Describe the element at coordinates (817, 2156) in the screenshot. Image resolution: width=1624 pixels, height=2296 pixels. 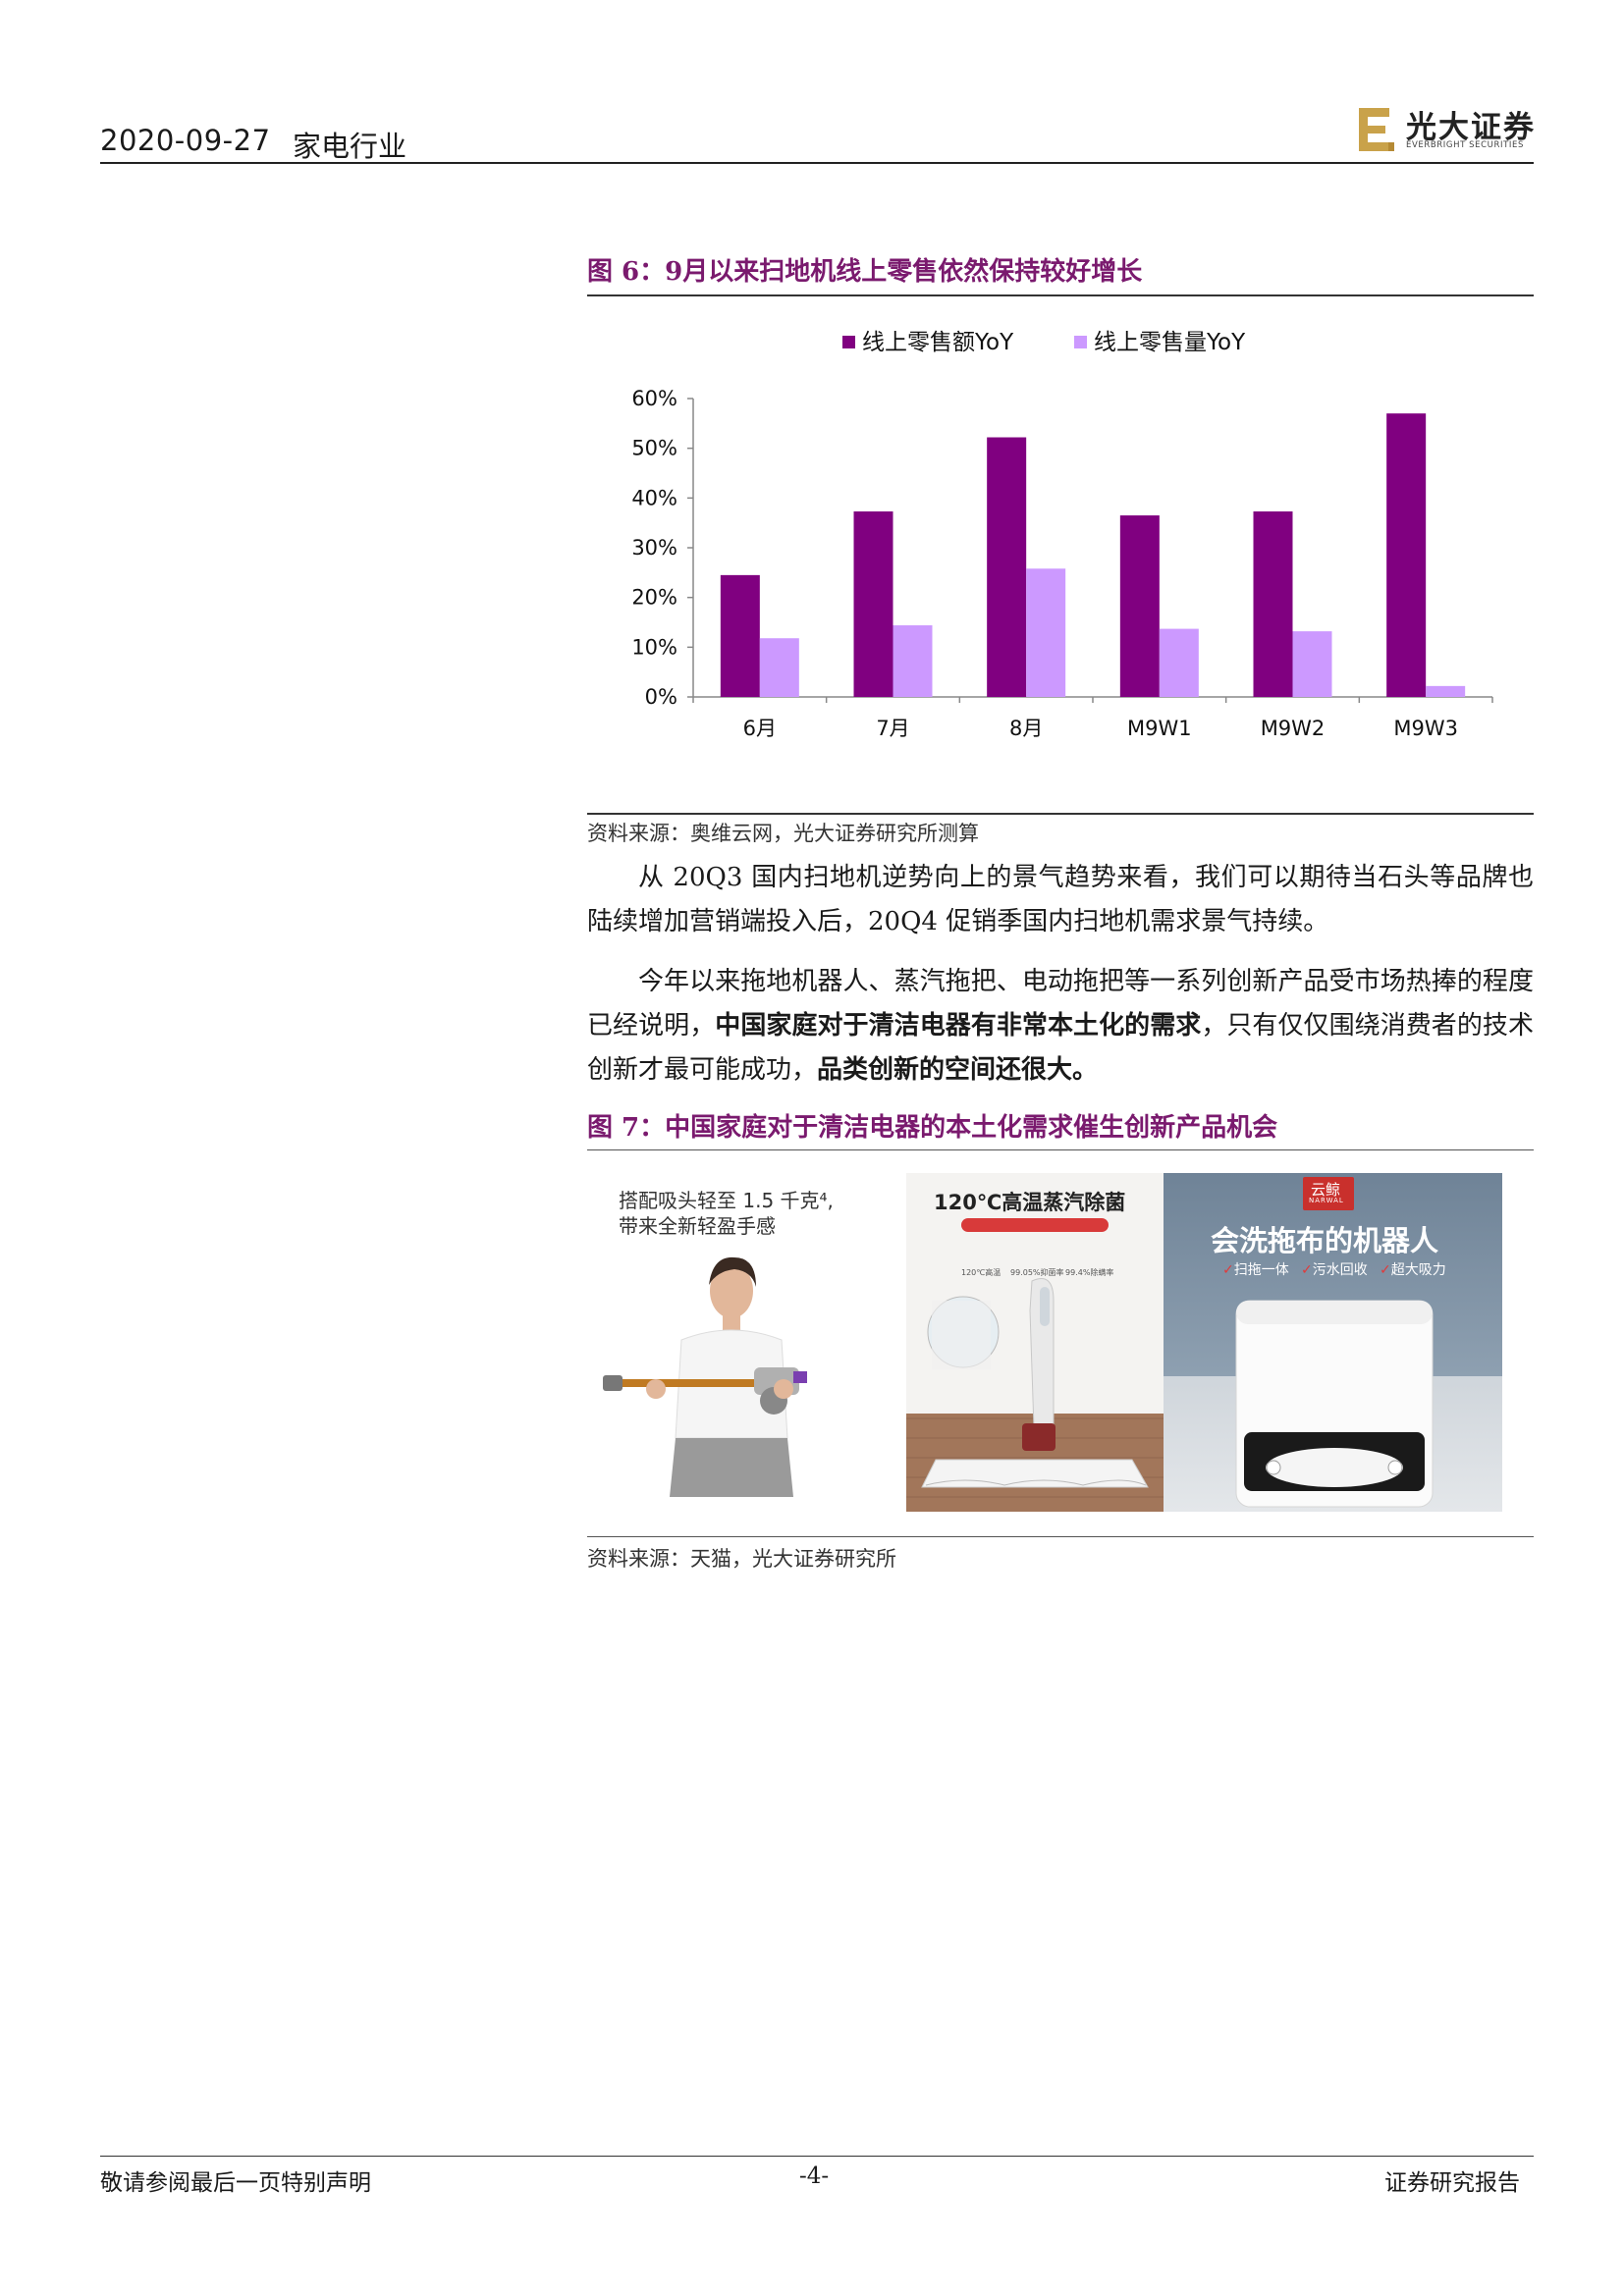
I see `footer-rule` at that location.